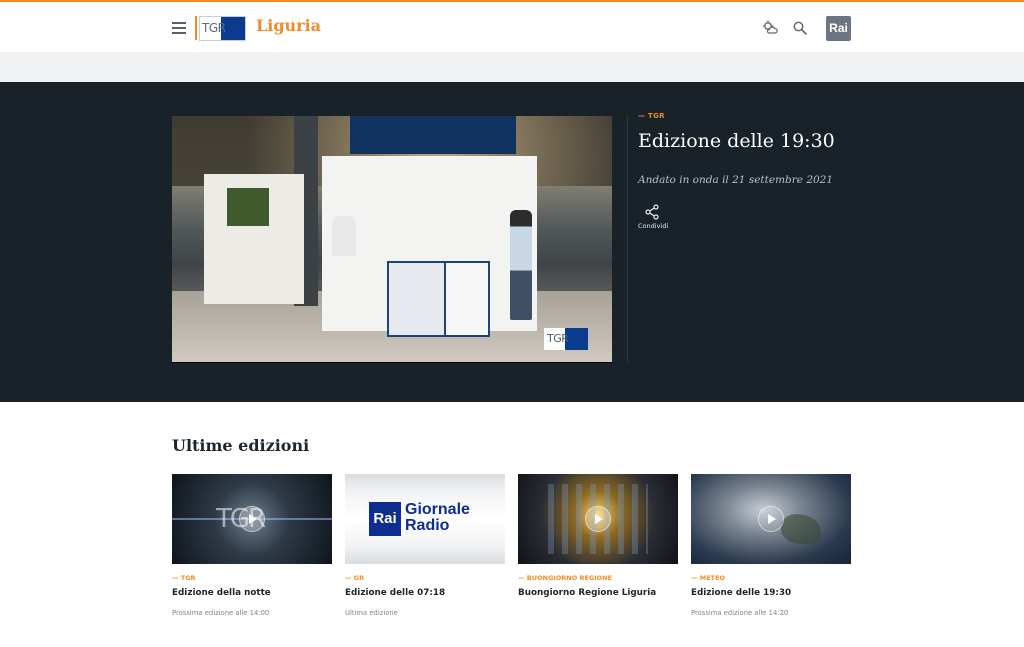 The image size is (1024, 647). Describe the element at coordinates (627, 239) in the screenshot. I see `divider` at that location.